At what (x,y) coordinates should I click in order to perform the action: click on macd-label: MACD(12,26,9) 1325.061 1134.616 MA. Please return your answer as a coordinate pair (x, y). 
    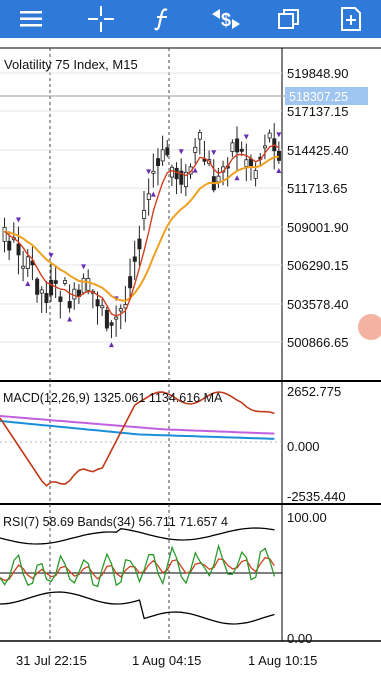
    Looking at the image, I should click on (113, 398).